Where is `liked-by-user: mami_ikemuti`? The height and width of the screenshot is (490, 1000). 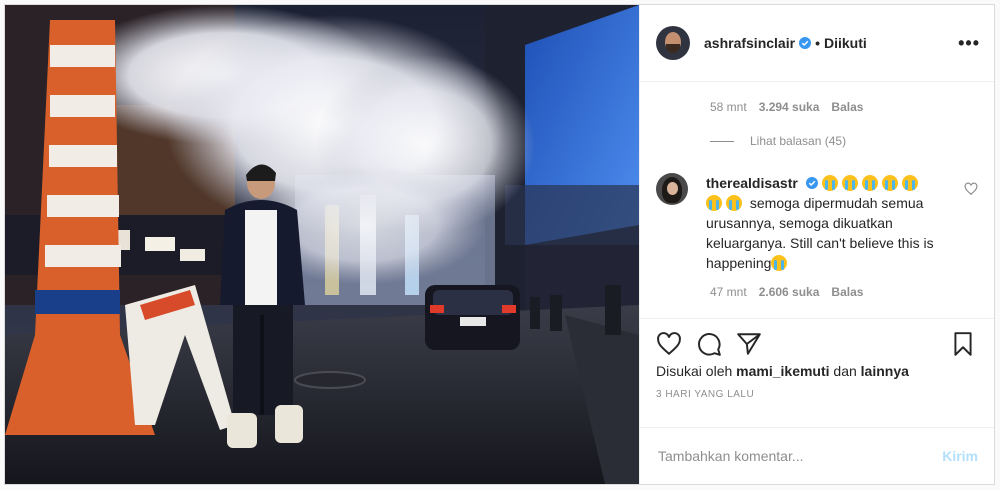 liked-by-user: mami_ikemuti is located at coordinates (782, 371).